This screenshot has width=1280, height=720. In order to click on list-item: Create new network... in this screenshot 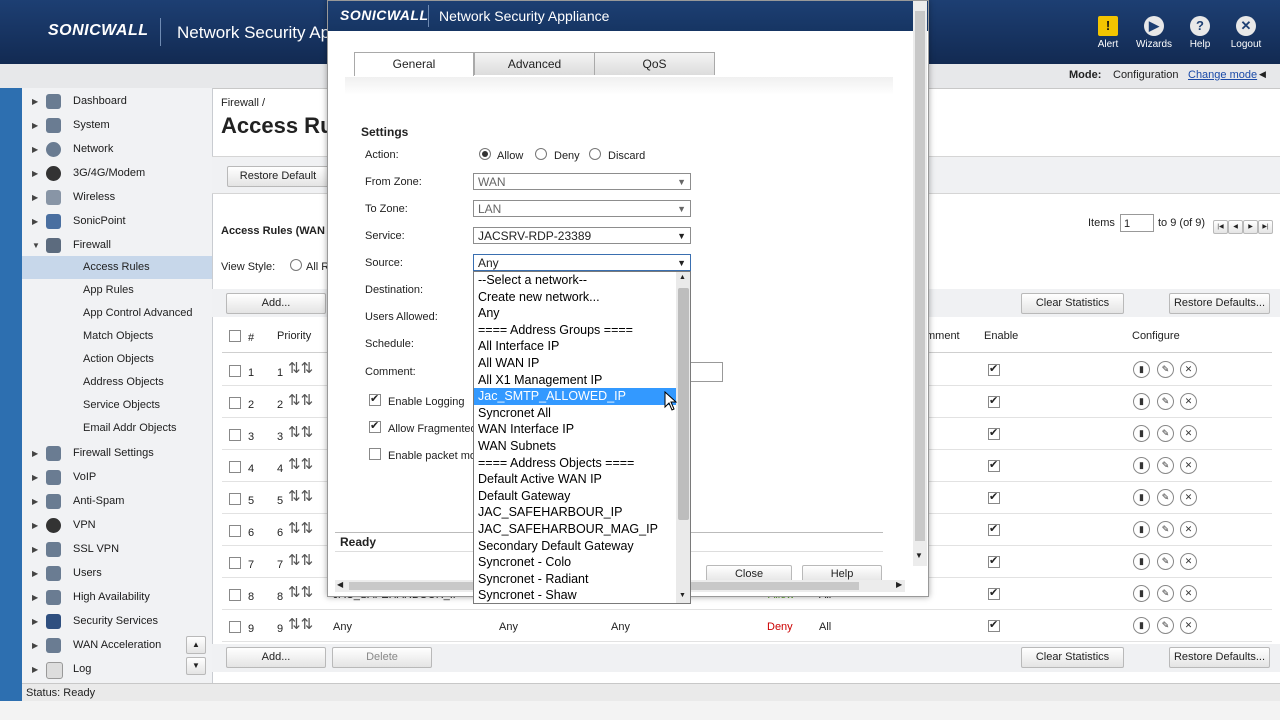, I will do `click(575, 297)`.